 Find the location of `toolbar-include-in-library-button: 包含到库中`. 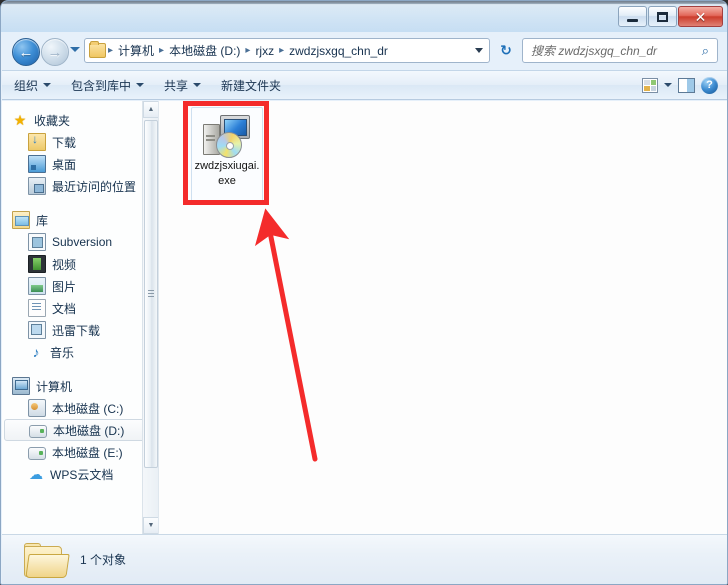

toolbar-include-in-library-button: 包含到库中 is located at coordinates (107, 85).